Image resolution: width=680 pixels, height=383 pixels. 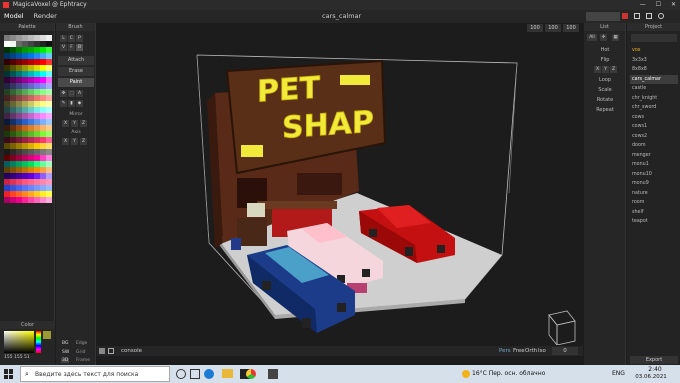 I want to click on select-tool-icon: ✥, so click(x=63, y=93).